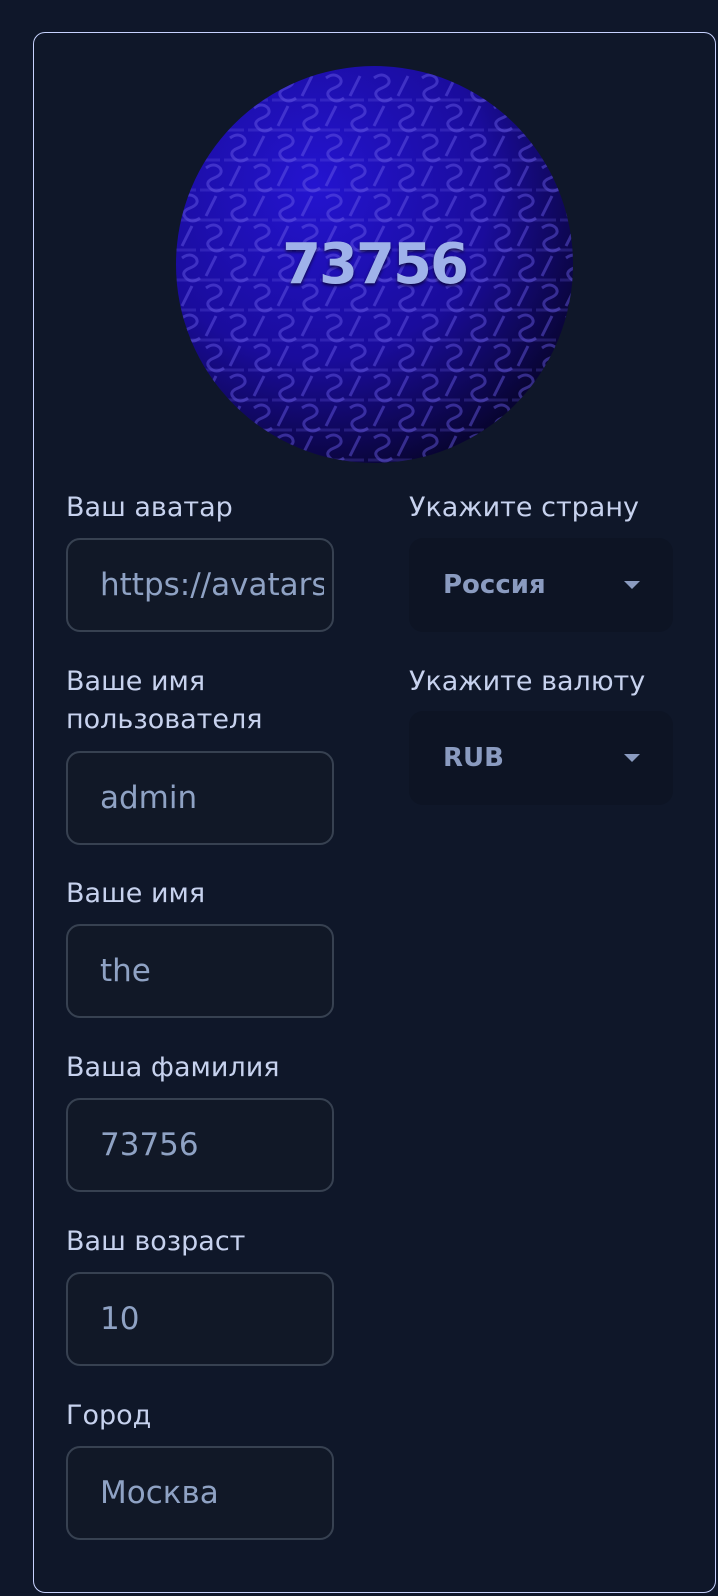  What do you see at coordinates (212, 798) in the screenshot?
I see `username-input` at bounding box center [212, 798].